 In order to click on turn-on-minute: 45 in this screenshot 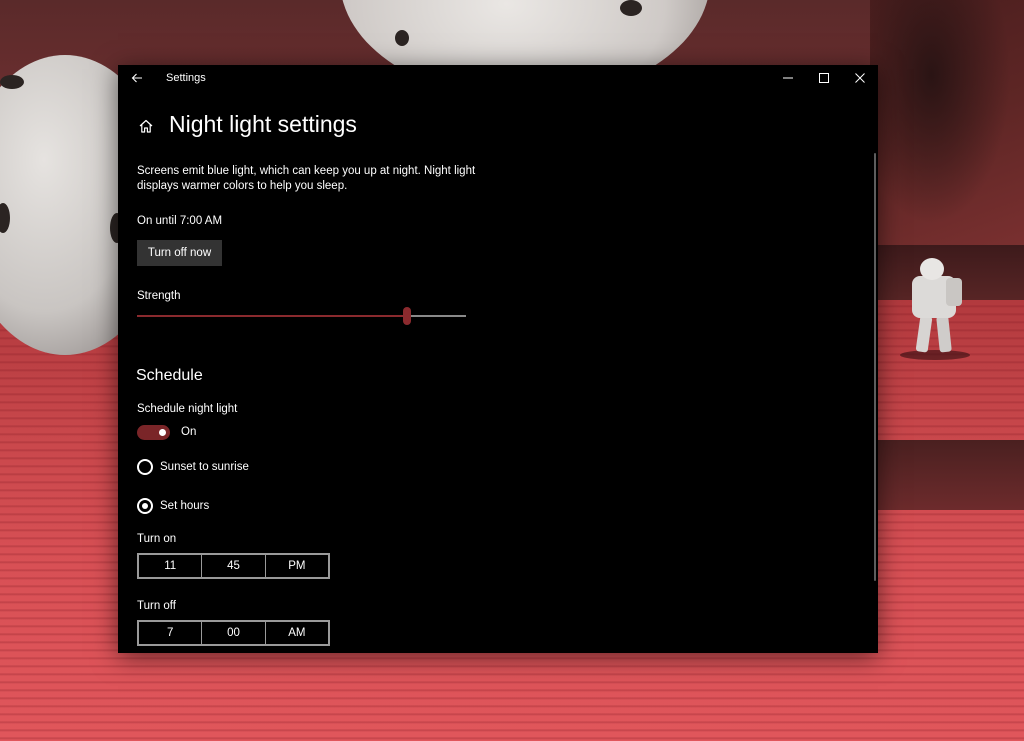, I will do `click(232, 566)`.